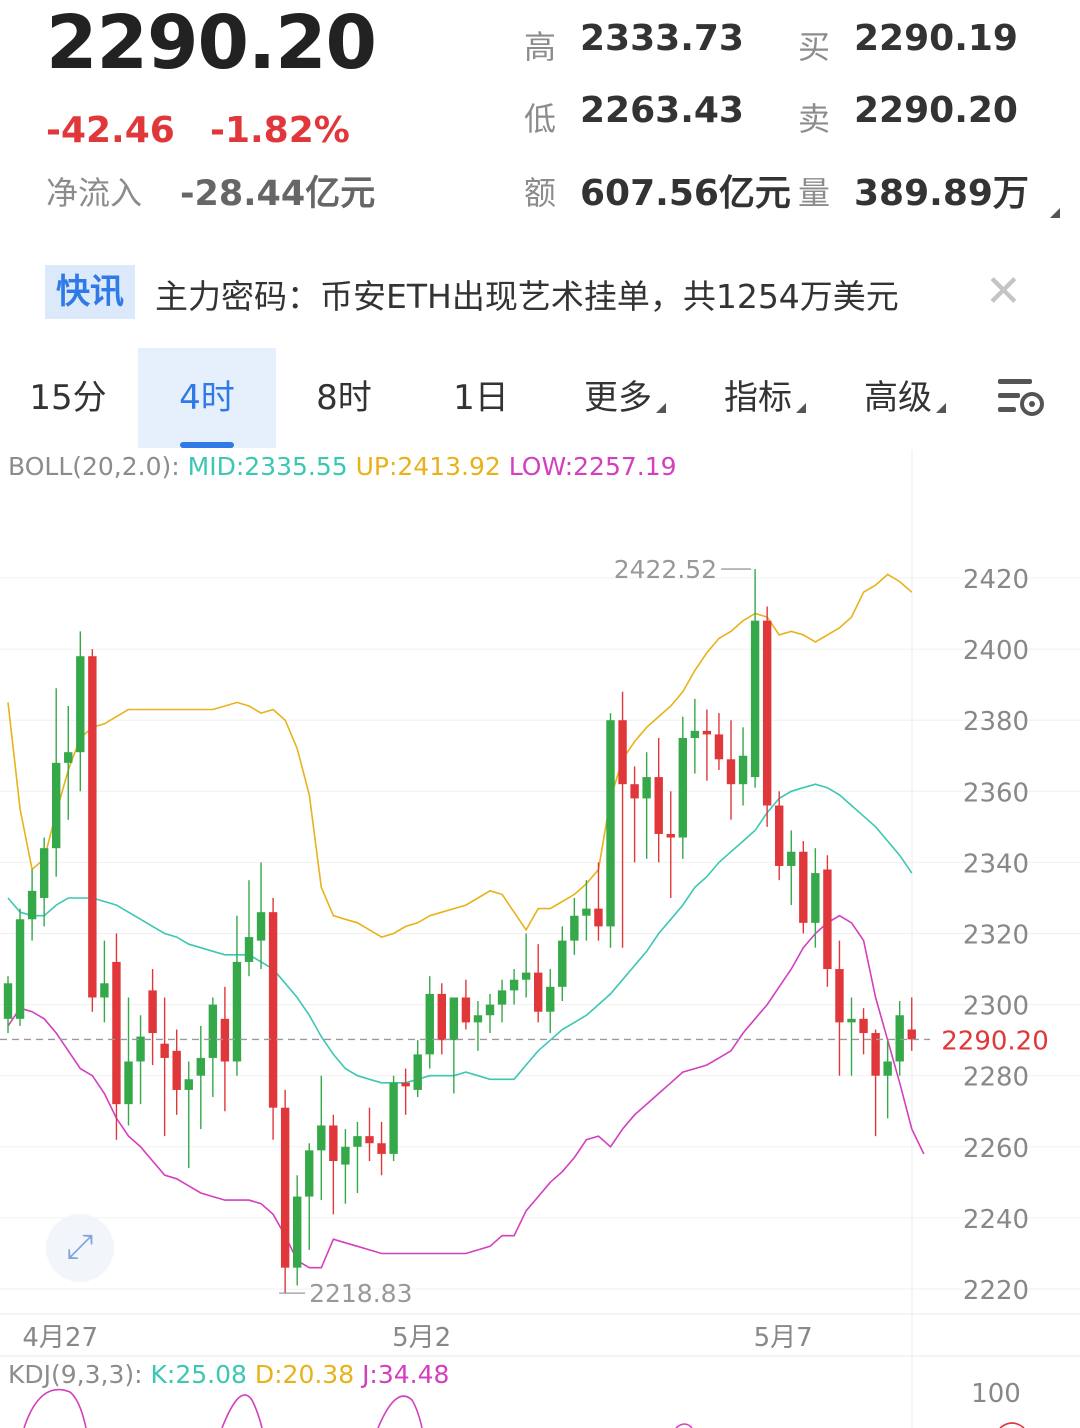  I want to click on stat-ask-label: 卖, so click(814, 119).